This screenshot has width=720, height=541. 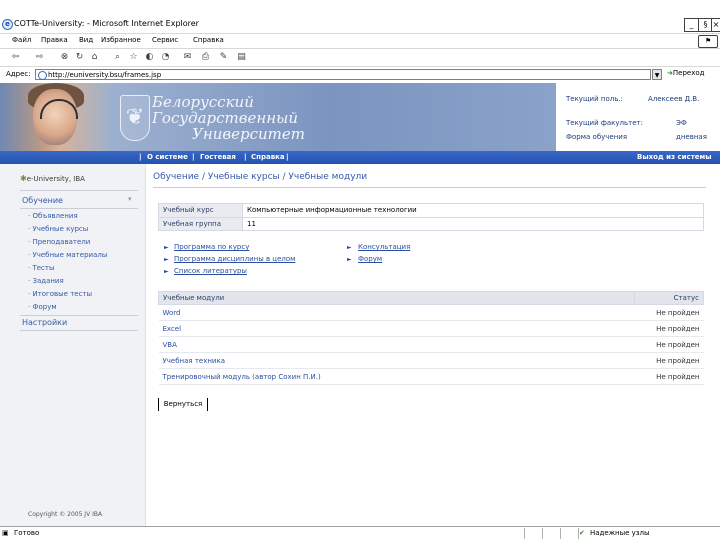 I want to click on sidebar-section-settings: Настройки, so click(x=44, y=322).